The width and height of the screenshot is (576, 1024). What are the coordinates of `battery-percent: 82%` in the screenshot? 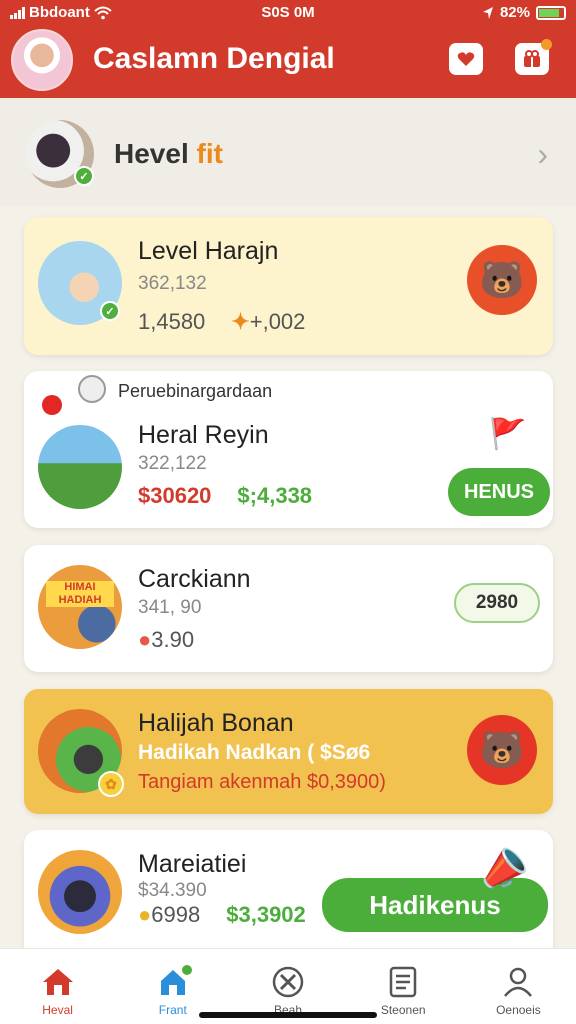 It's located at (514, 12).